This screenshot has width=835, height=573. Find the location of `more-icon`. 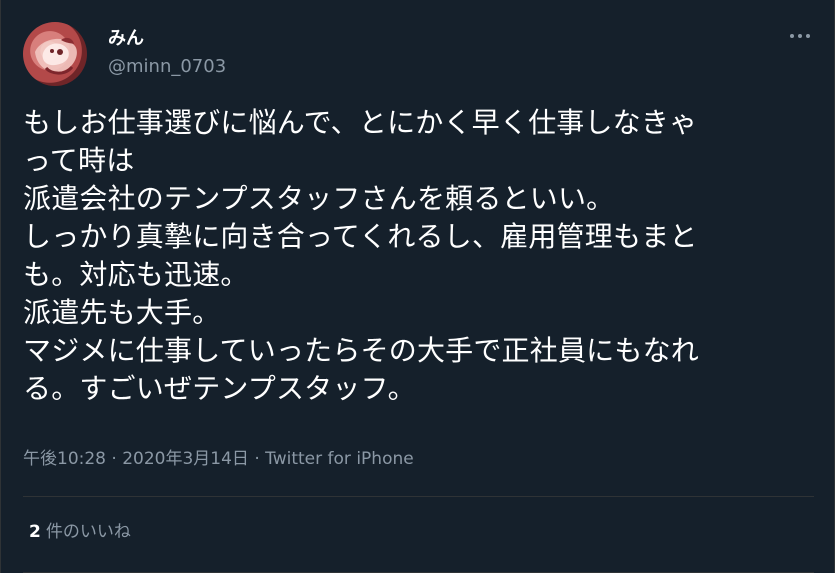

more-icon is located at coordinates (800, 36).